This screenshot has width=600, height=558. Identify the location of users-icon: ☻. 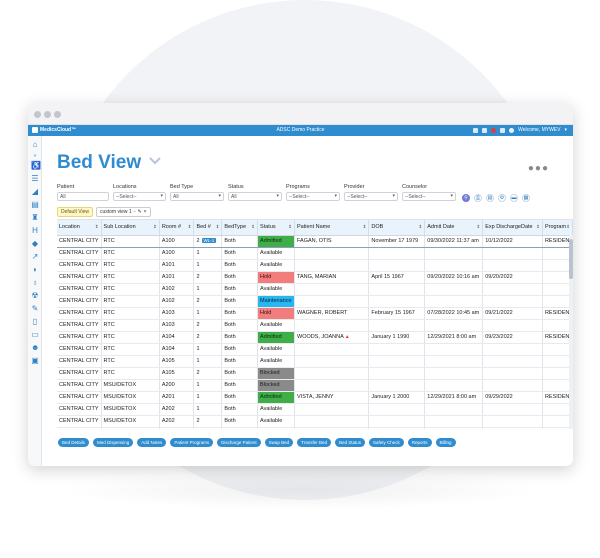
(35, 348).